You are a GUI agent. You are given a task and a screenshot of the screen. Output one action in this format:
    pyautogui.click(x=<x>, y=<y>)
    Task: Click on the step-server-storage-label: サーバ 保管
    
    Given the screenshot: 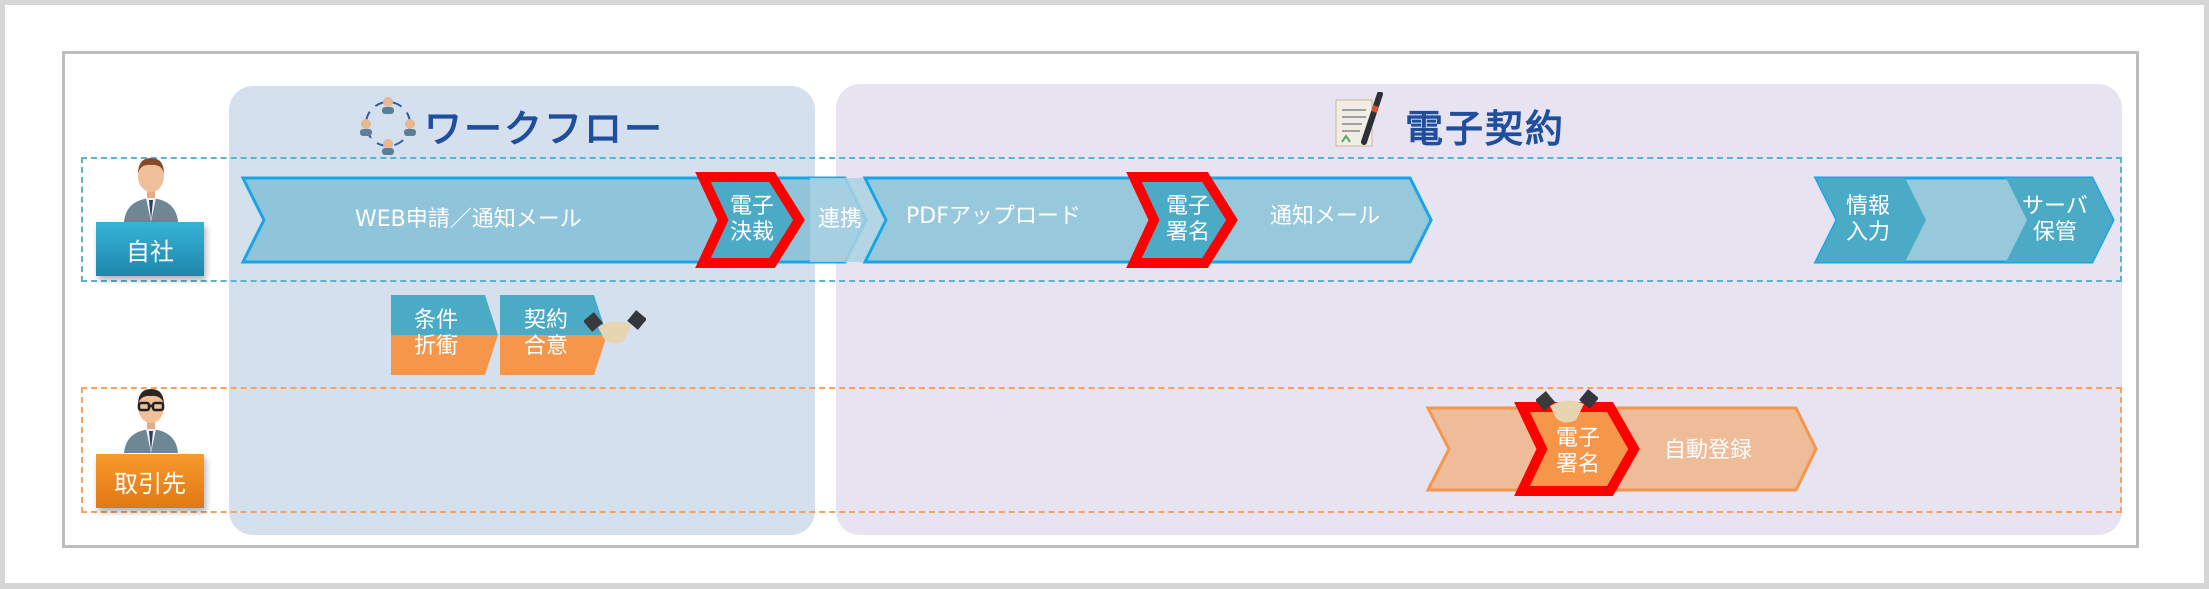 What is the action you would take?
    pyautogui.click(x=2055, y=220)
    